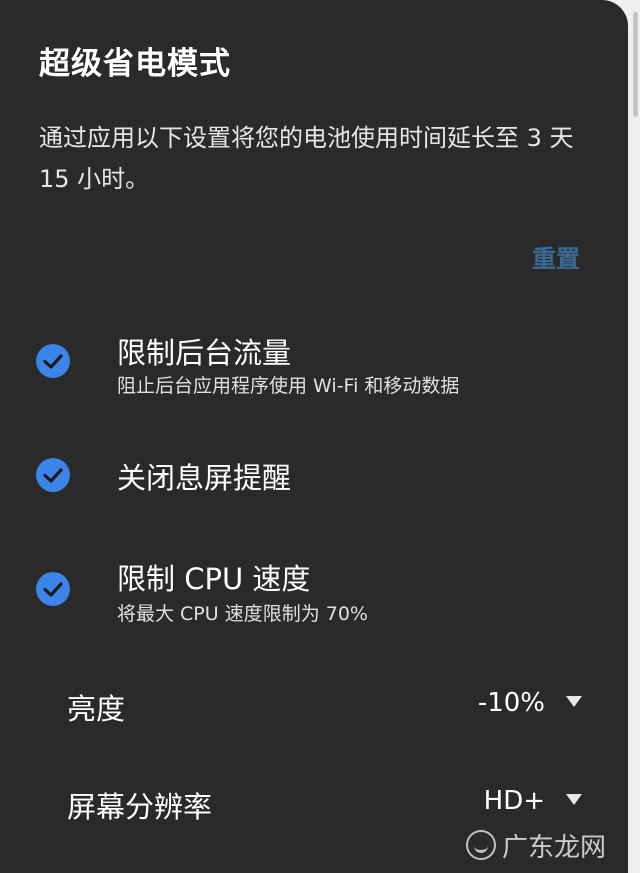 The image size is (640, 873). I want to click on option-title: 限制 CPU 速度, so click(214, 579).